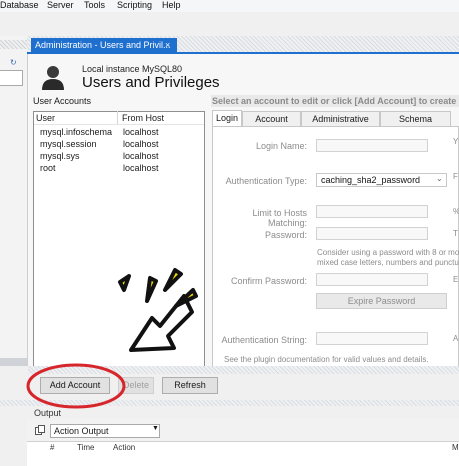  I want to click on refresh-button: Refresh, so click(190, 385).